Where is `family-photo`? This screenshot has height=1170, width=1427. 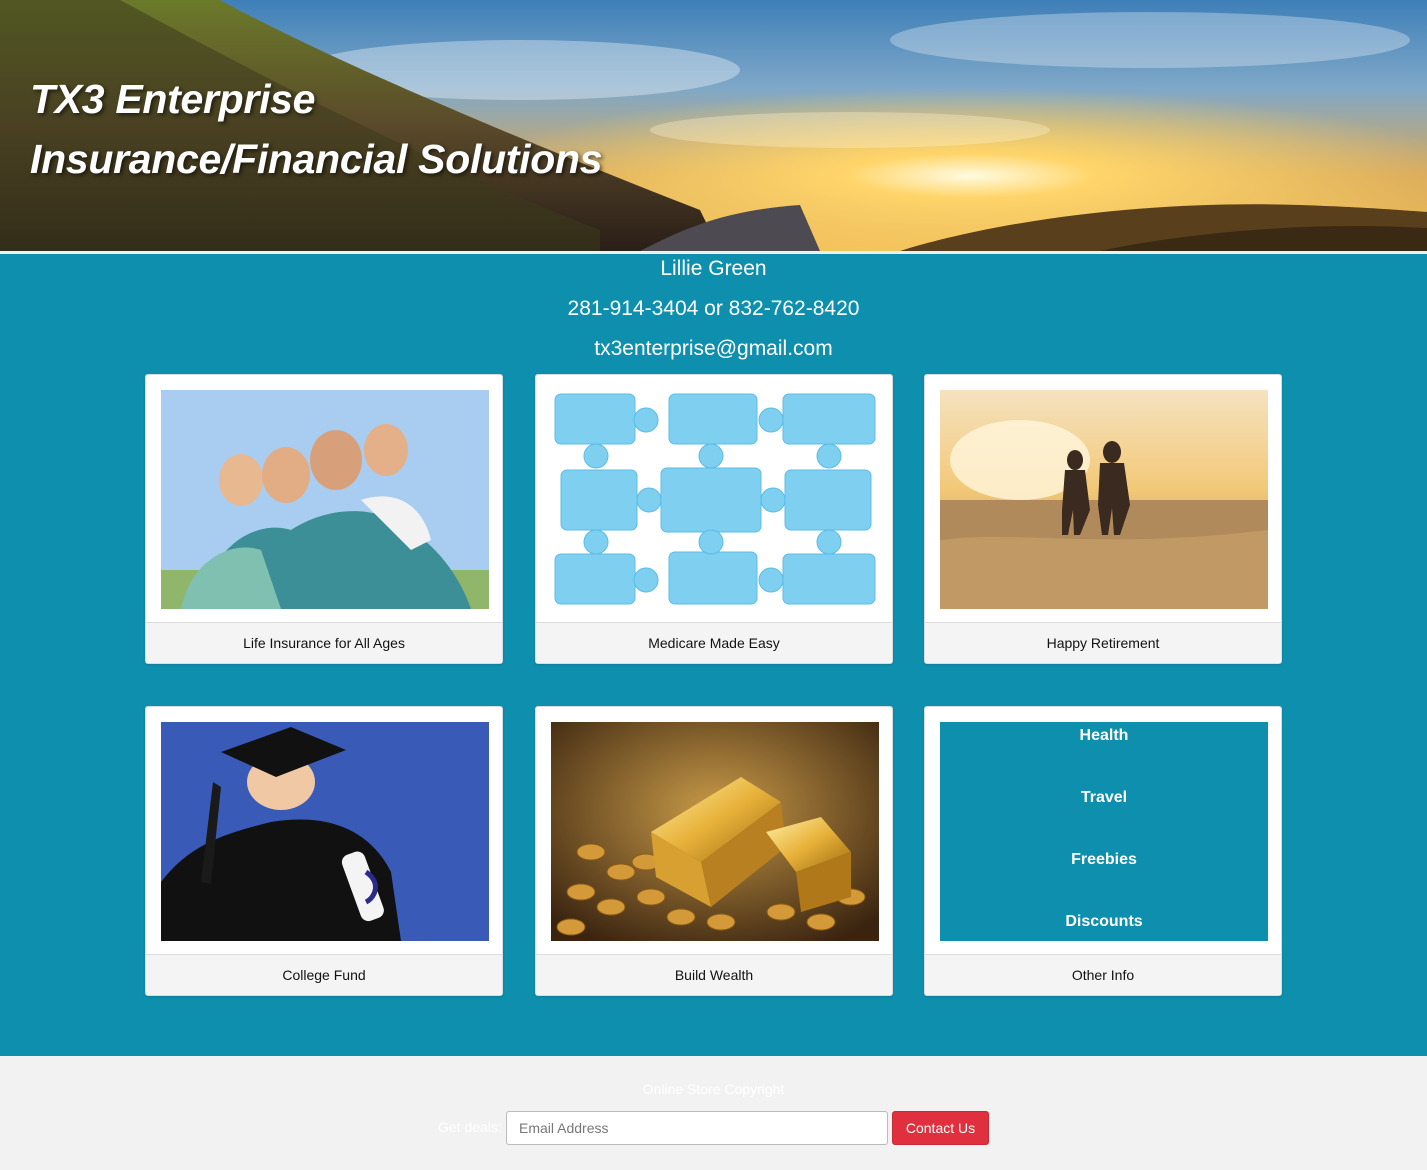
family-photo is located at coordinates (325, 499).